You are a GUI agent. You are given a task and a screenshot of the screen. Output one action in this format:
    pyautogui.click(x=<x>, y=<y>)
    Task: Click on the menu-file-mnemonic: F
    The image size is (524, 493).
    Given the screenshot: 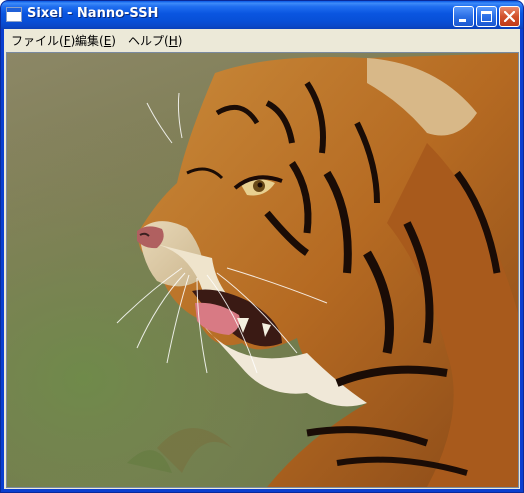 What is the action you would take?
    pyautogui.click(x=67, y=41)
    